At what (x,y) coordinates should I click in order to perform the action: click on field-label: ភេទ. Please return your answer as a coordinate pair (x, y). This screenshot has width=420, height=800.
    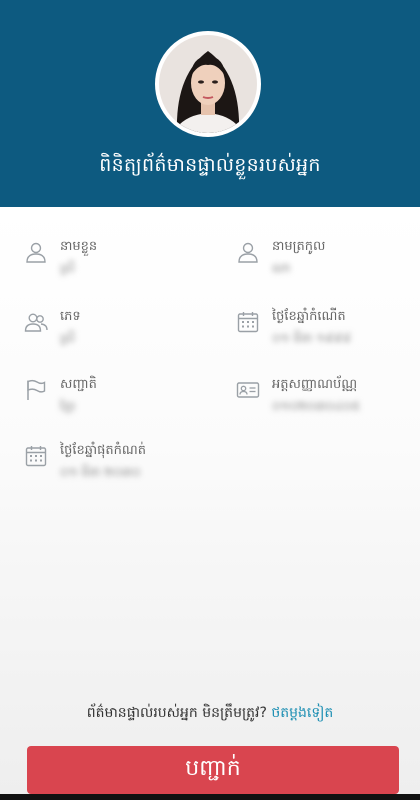
    Looking at the image, I should click on (70, 316).